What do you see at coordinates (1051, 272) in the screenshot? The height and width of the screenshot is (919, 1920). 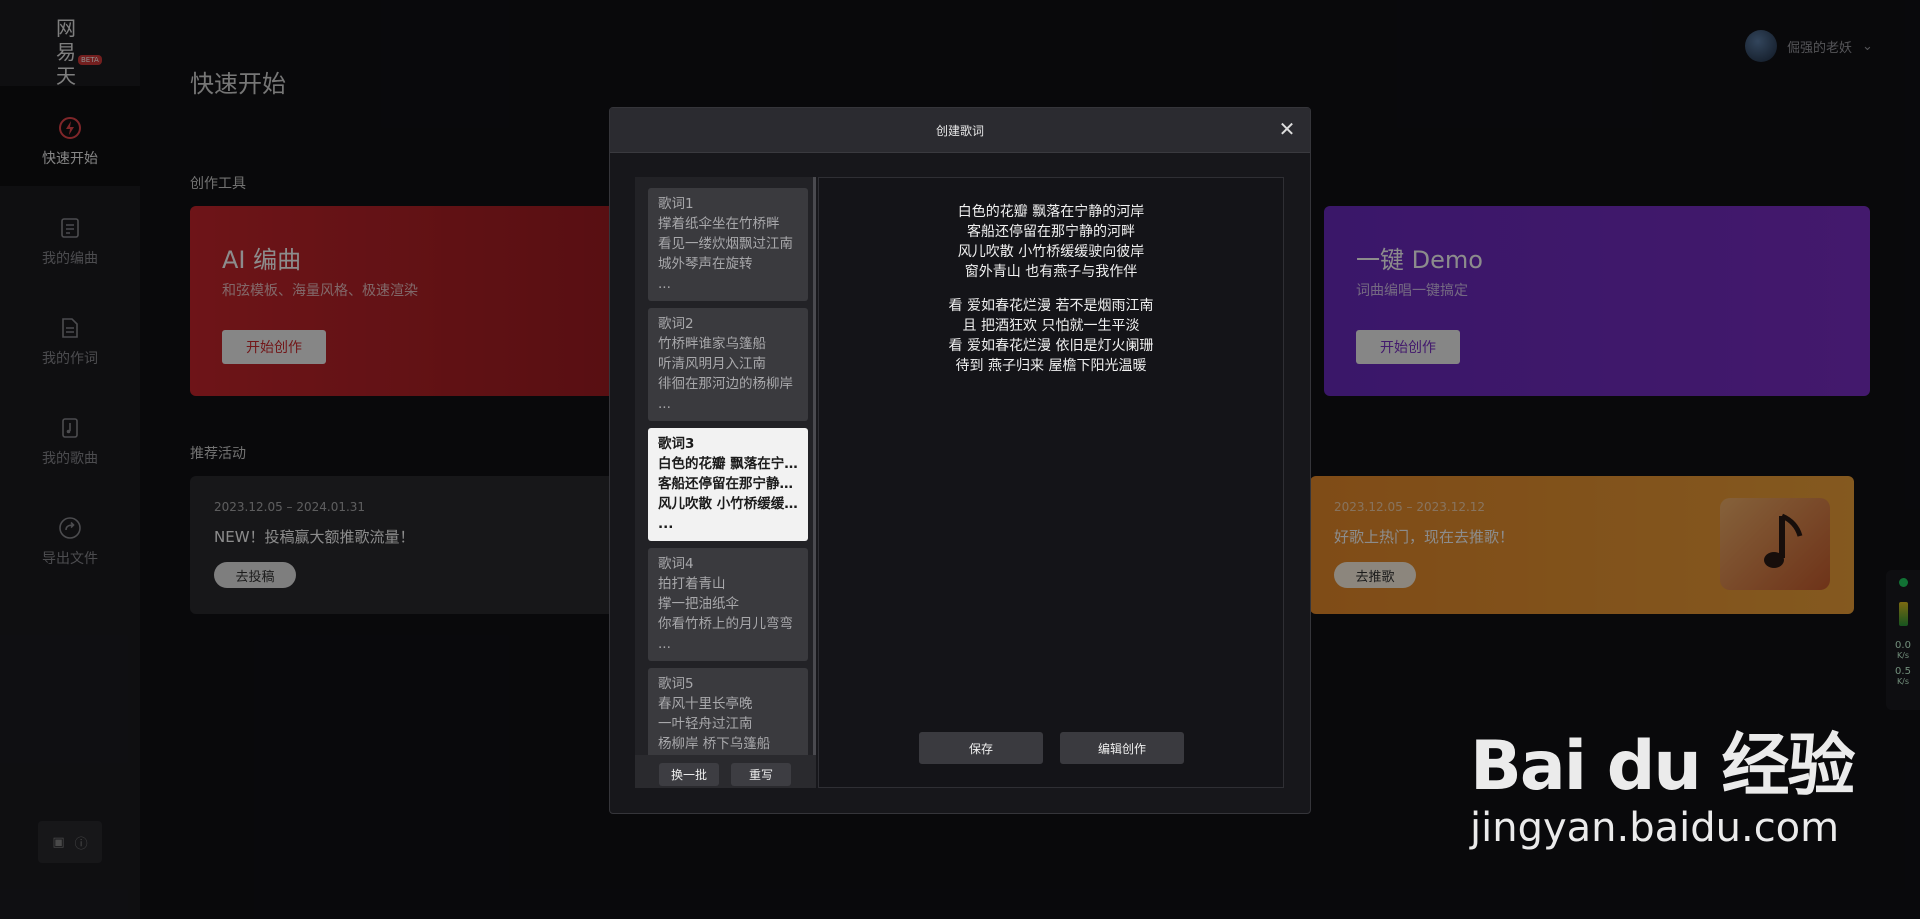 I see `preview-line: 窗外青山 也有燕子与我作伴` at bounding box center [1051, 272].